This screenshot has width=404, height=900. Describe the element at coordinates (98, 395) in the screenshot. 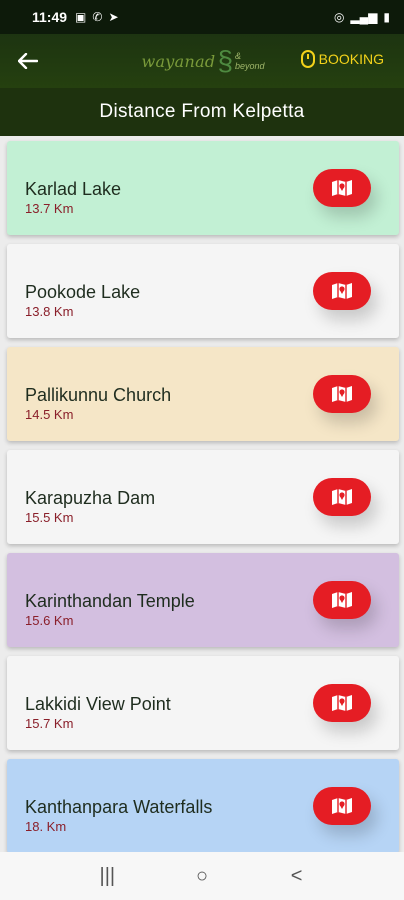

I see `place-name: Pallikunnu Church` at that location.